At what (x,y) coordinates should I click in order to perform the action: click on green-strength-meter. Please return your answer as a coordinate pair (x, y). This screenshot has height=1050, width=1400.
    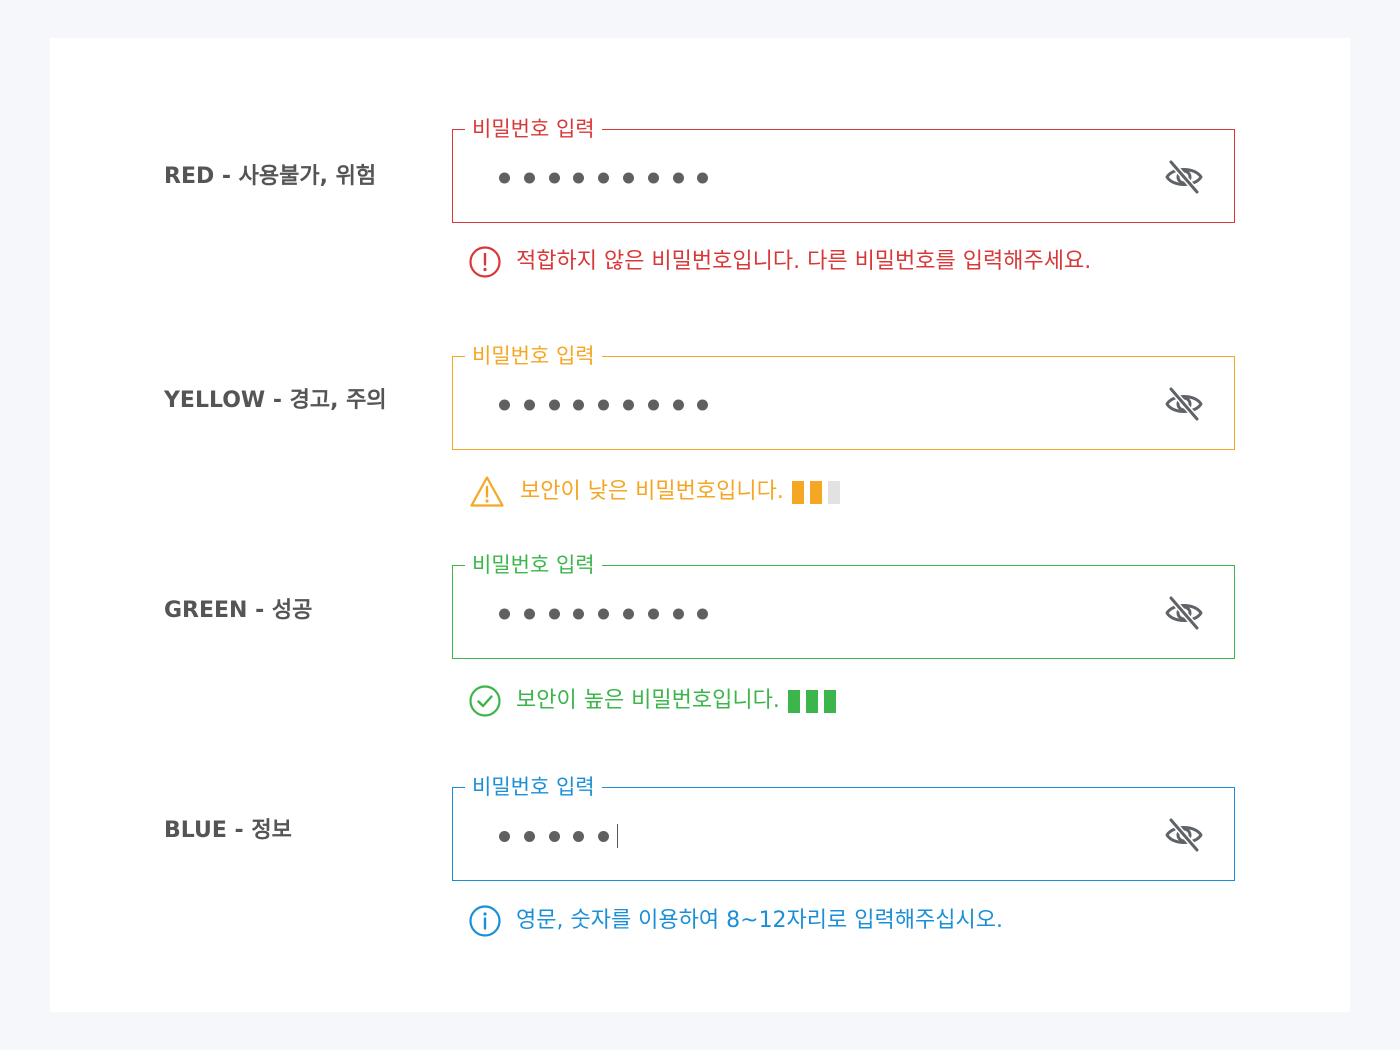
    Looking at the image, I should click on (814, 701).